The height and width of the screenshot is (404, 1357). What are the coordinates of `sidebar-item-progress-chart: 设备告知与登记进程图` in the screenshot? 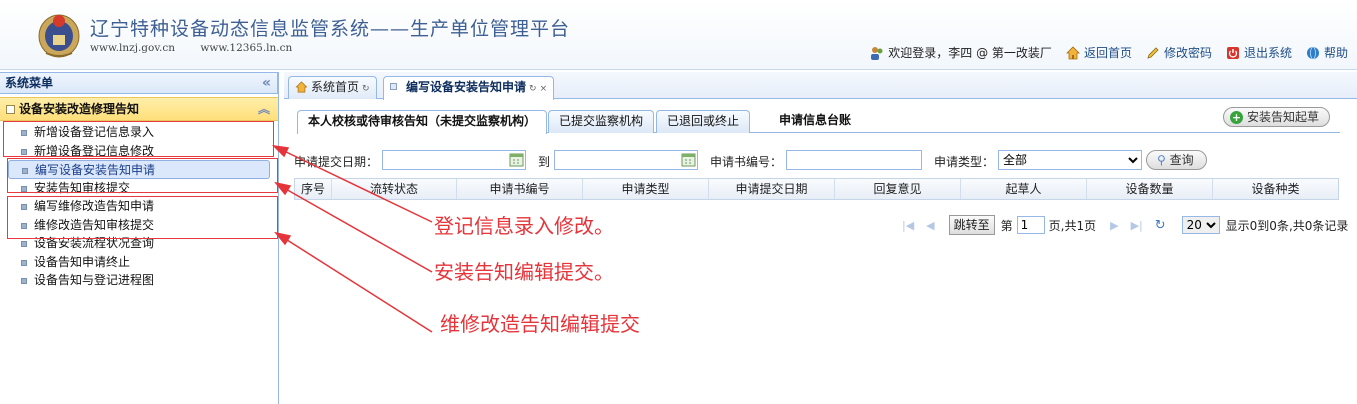 It's located at (139, 280).